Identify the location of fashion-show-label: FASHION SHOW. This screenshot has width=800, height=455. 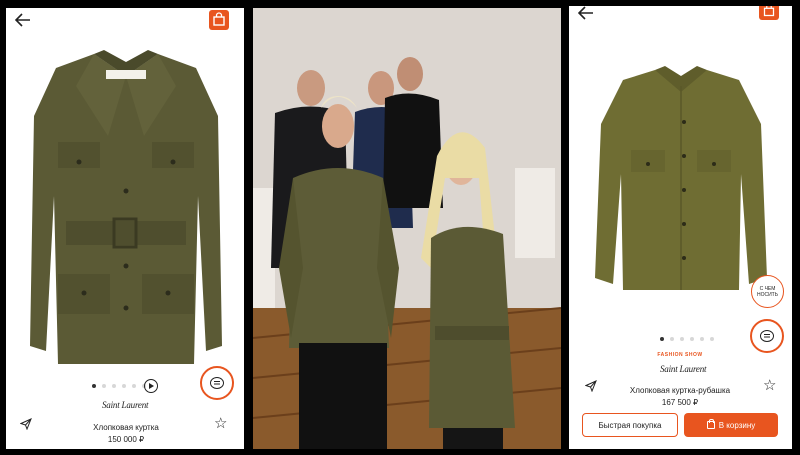
(680, 355).